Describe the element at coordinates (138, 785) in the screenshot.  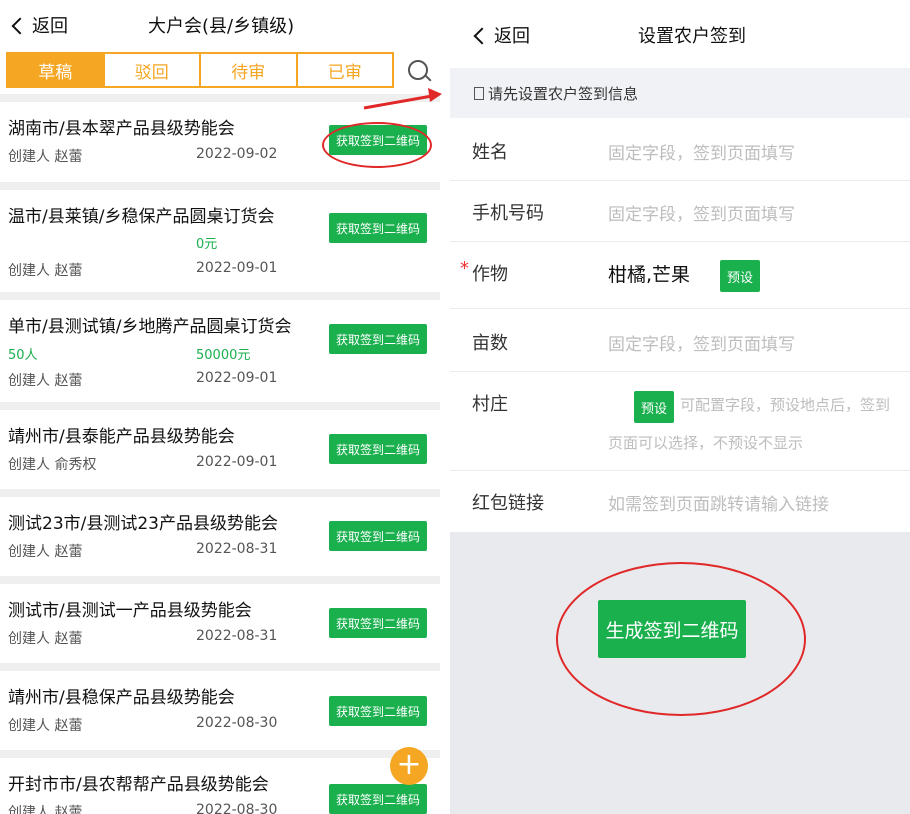
I see `item-title: 开封市市/县农帮帮产品县级势能会` at that location.